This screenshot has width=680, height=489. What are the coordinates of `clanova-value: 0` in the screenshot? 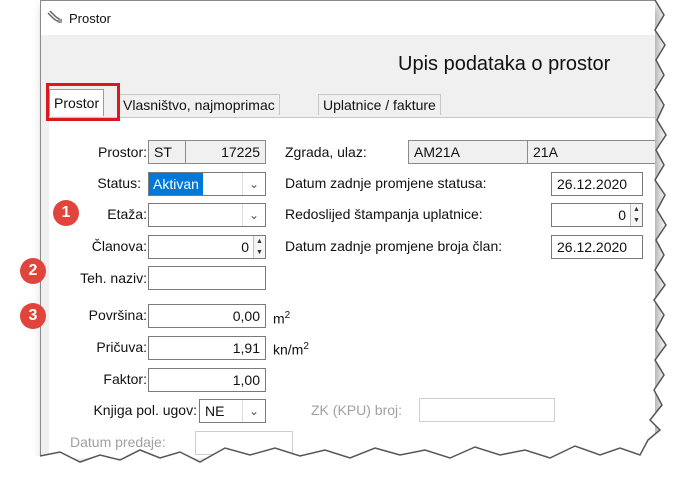 It's located at (245, 247).